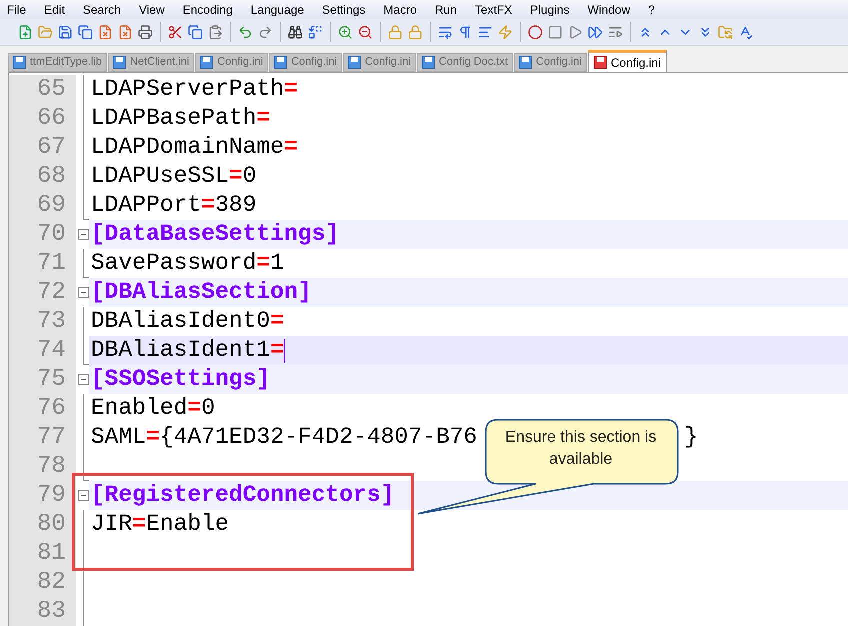 The height and width of the screenshot is (626, 848). What do you see at coordinates (51, 611) in the screenshot?
I see `line-number: 83` at bounding box center [51, 611].